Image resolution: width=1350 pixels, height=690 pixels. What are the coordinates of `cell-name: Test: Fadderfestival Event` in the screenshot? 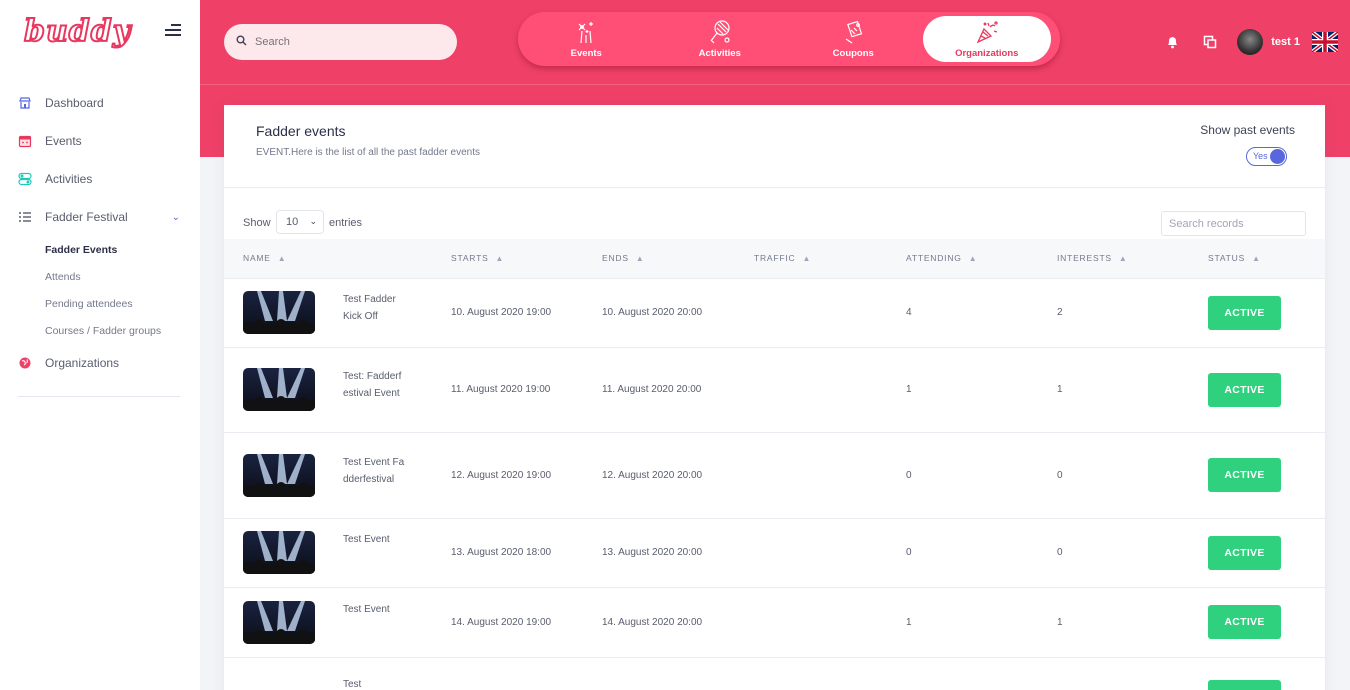 It's located at (328, 390).